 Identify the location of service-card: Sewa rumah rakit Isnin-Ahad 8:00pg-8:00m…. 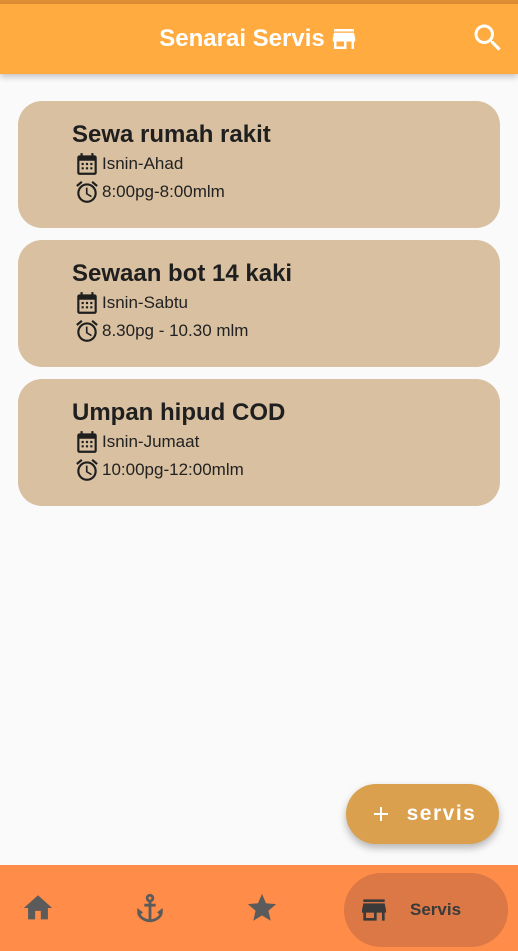
(259, 164).